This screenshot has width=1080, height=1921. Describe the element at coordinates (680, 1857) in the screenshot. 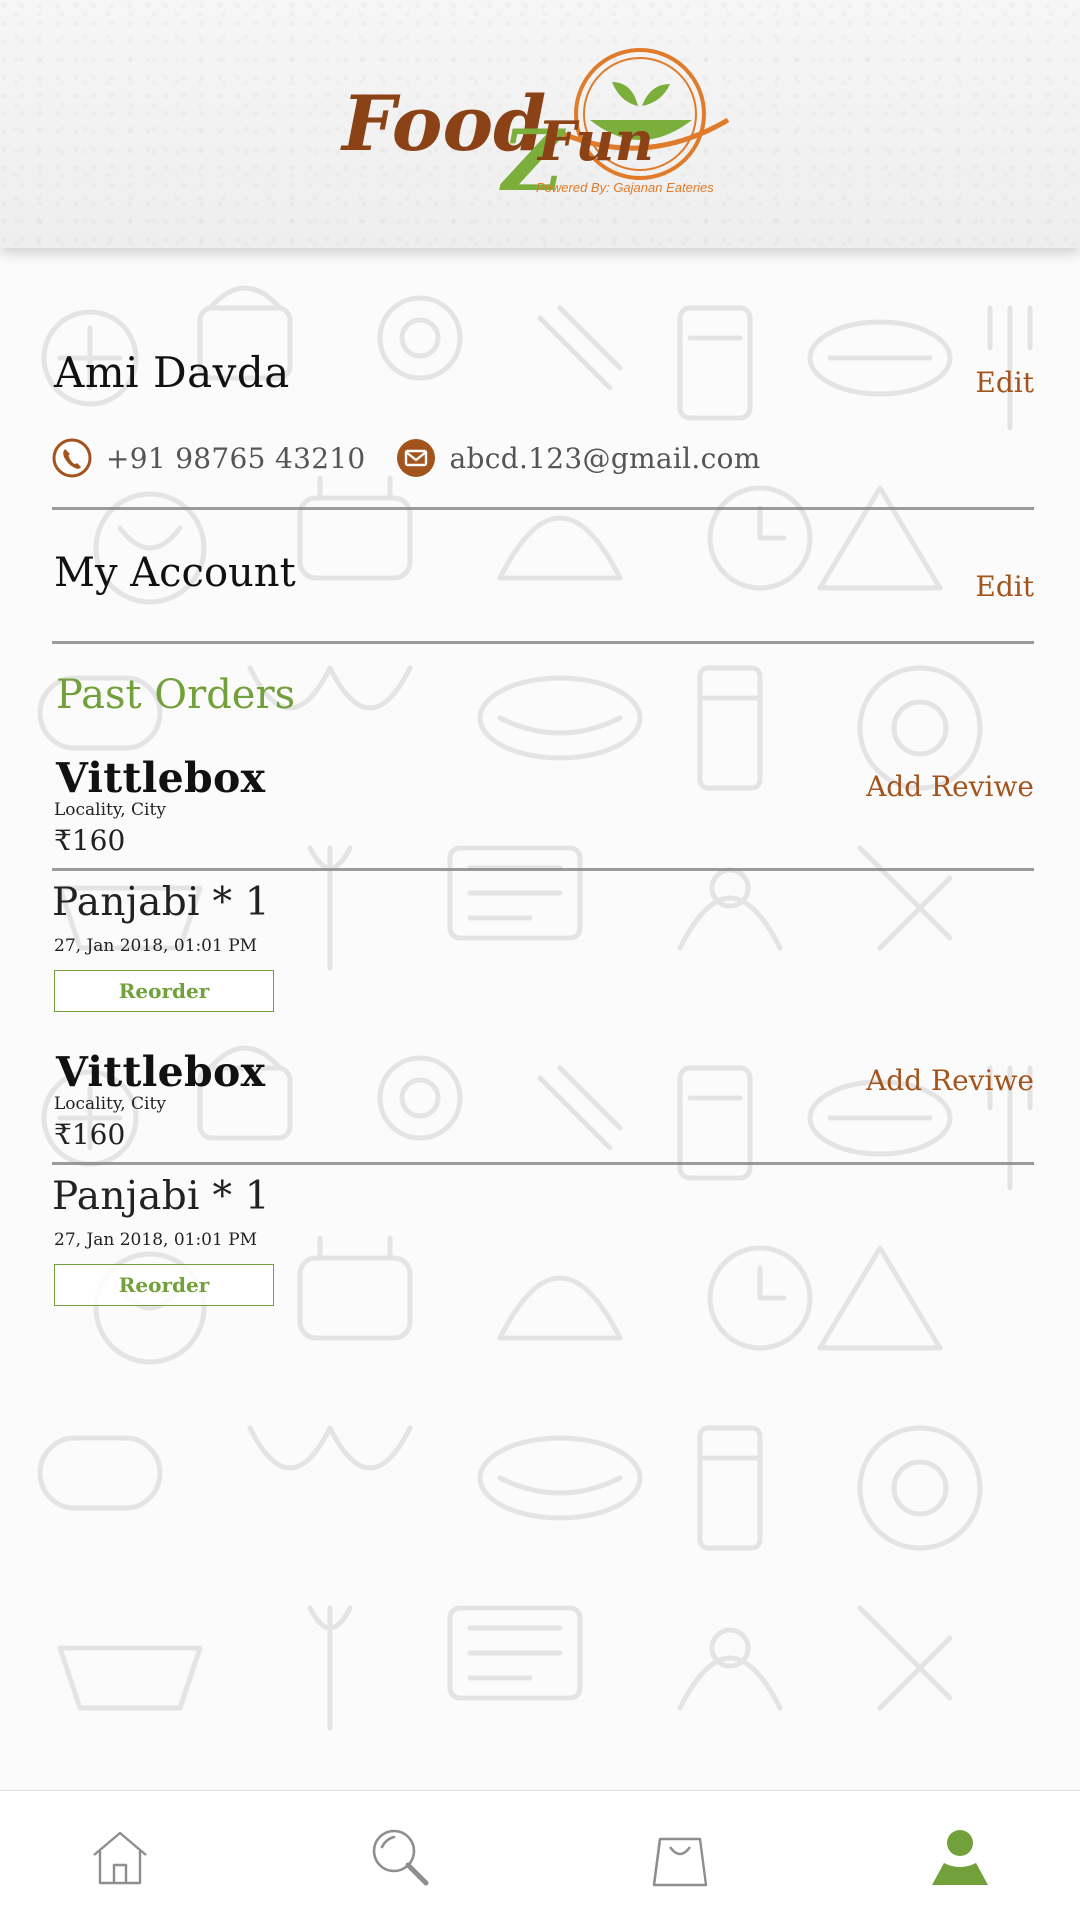

I see `shopping-bag-icon` at that location.